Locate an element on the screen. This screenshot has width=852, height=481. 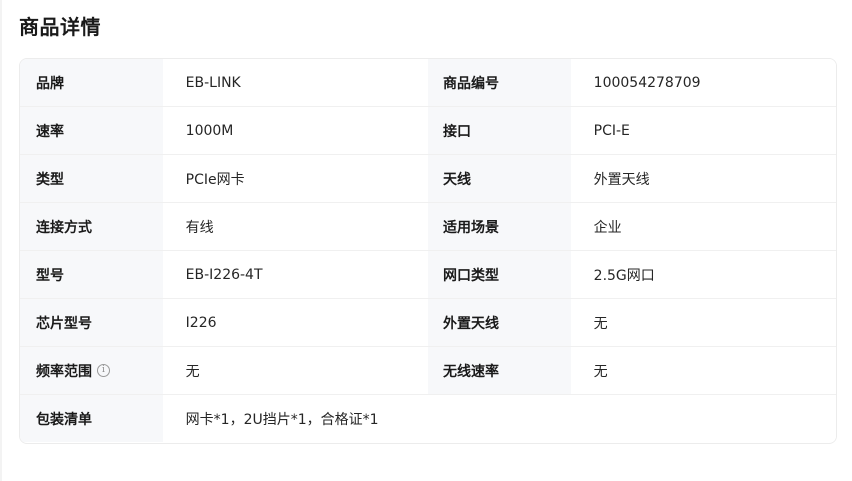
spec-row: 类型 PCIe网卡 天线 外置天线 is located at coordinates (428, 179).